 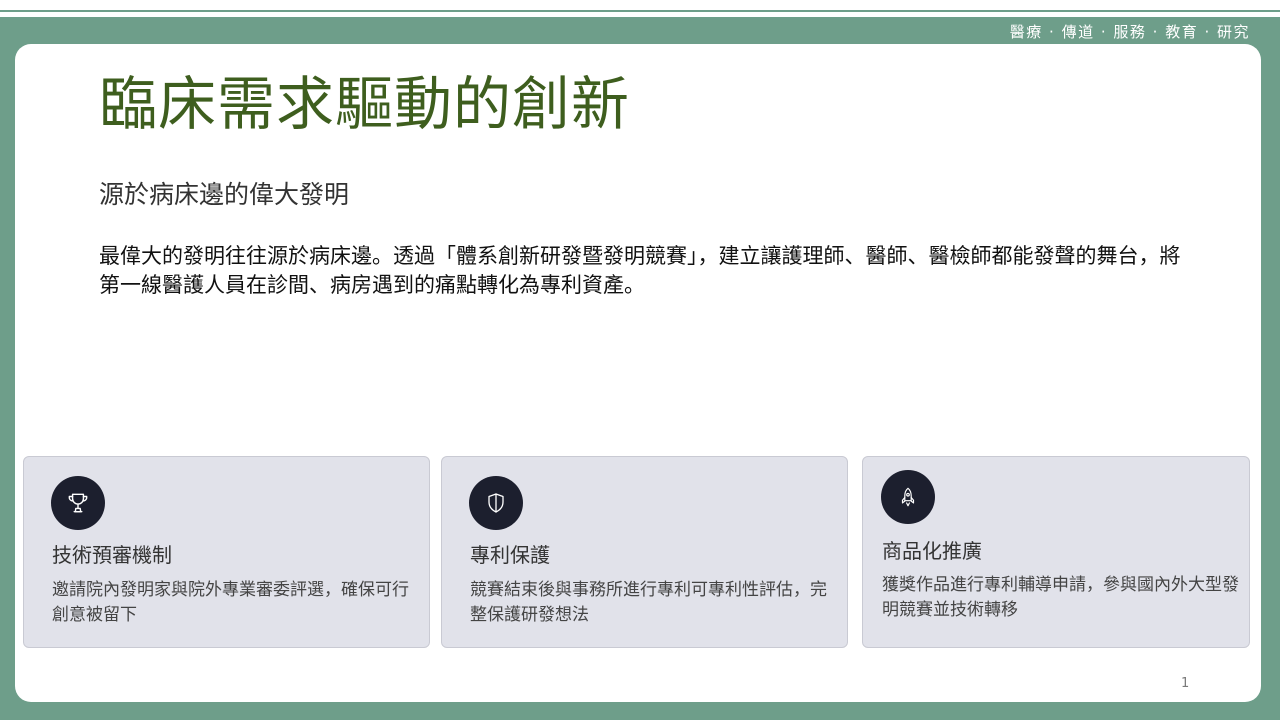 What do you see at coordinates (640, 8) in the screenshot?
I see `top-band` at bounding box center [640, 8].